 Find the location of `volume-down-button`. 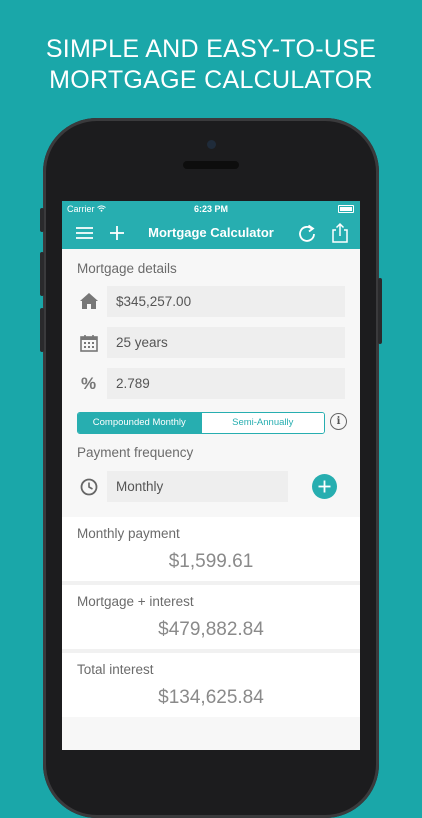

volume-down-button is located at coordinates (42, 330).